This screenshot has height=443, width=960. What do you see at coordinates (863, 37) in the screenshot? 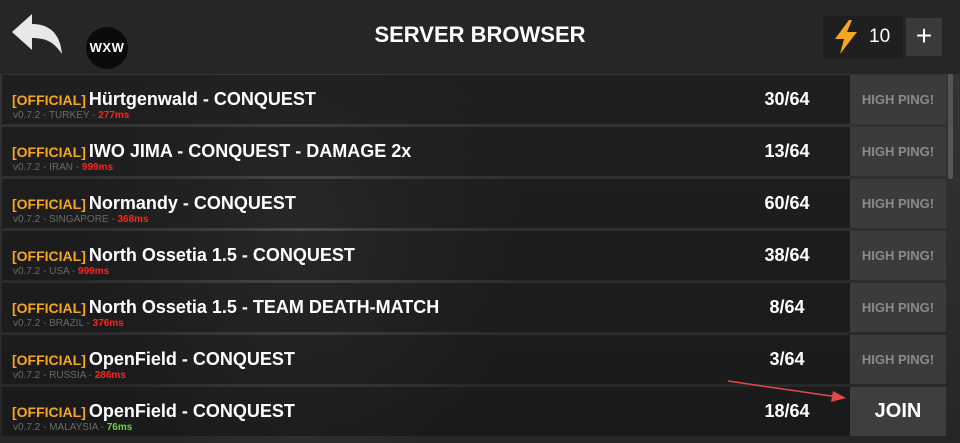
I see `energy-counter: 10` at bounding box center [863, 37].